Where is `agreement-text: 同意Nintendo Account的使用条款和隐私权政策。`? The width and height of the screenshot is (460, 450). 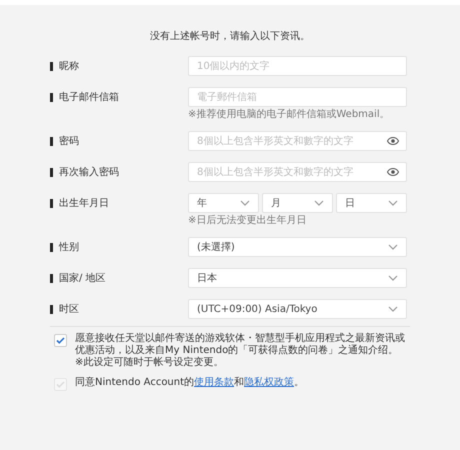 agreement-text: 同意Nintendo Account的使用条款和隐私权政策。 is located at coordinates (189, 383).